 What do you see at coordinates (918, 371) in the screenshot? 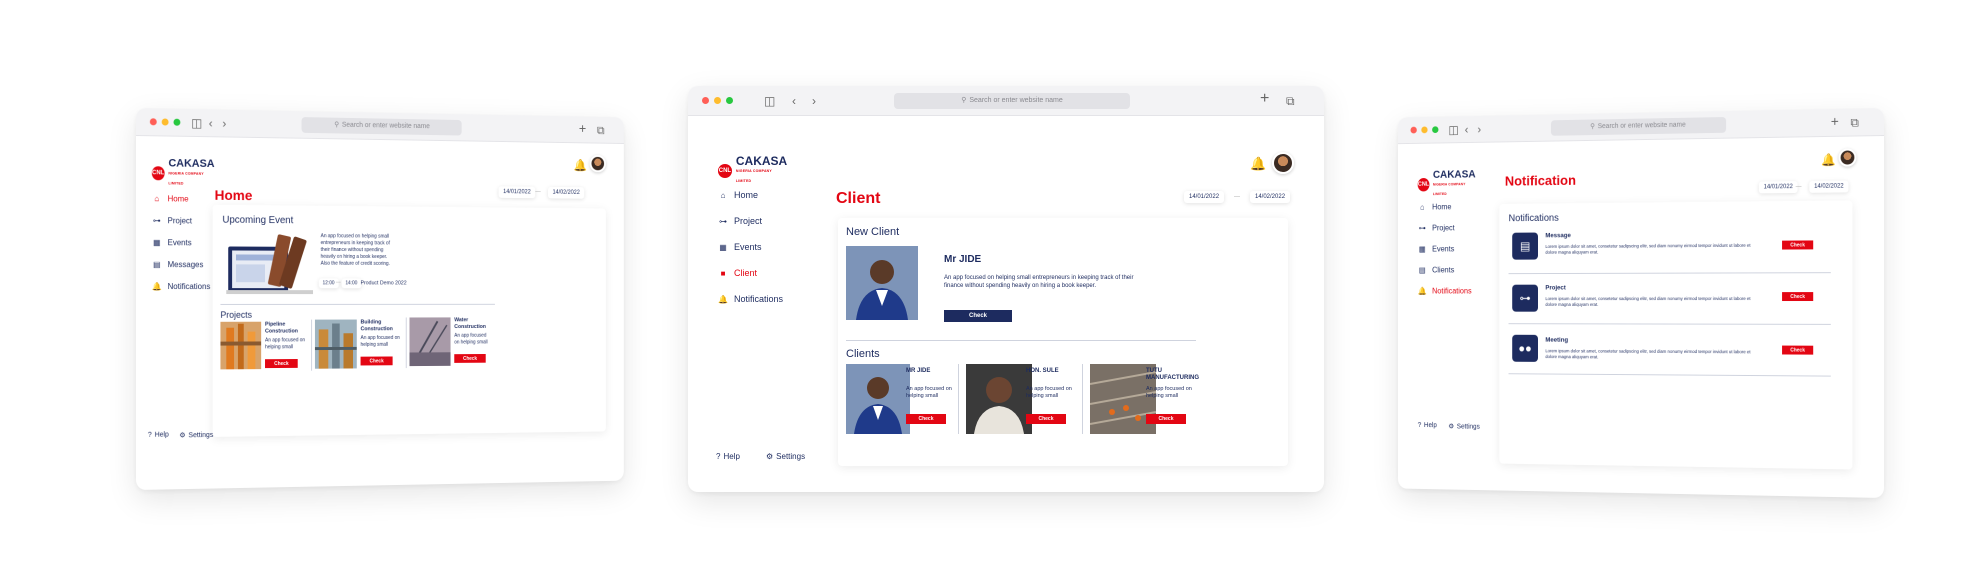
I see `client-name: MR JIDE` at bounding box center [918, 371].